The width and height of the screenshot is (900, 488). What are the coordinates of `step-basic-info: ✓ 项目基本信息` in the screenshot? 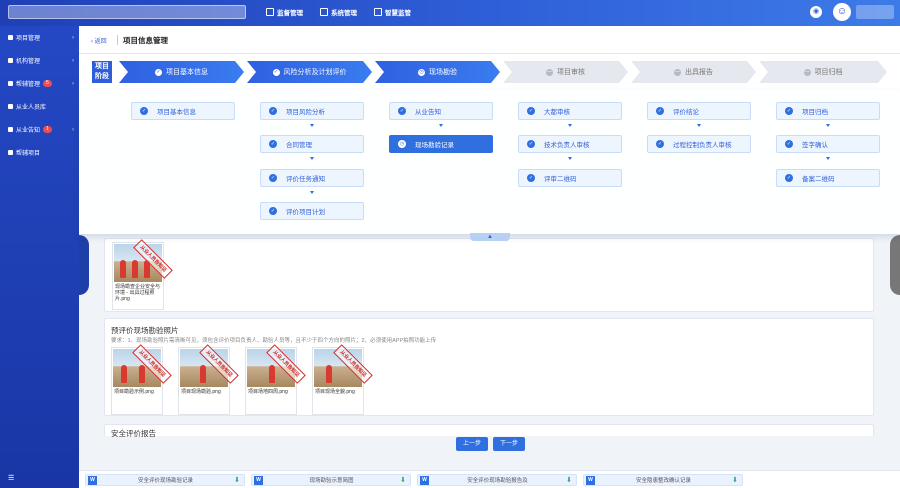 It's located at (181, 72).